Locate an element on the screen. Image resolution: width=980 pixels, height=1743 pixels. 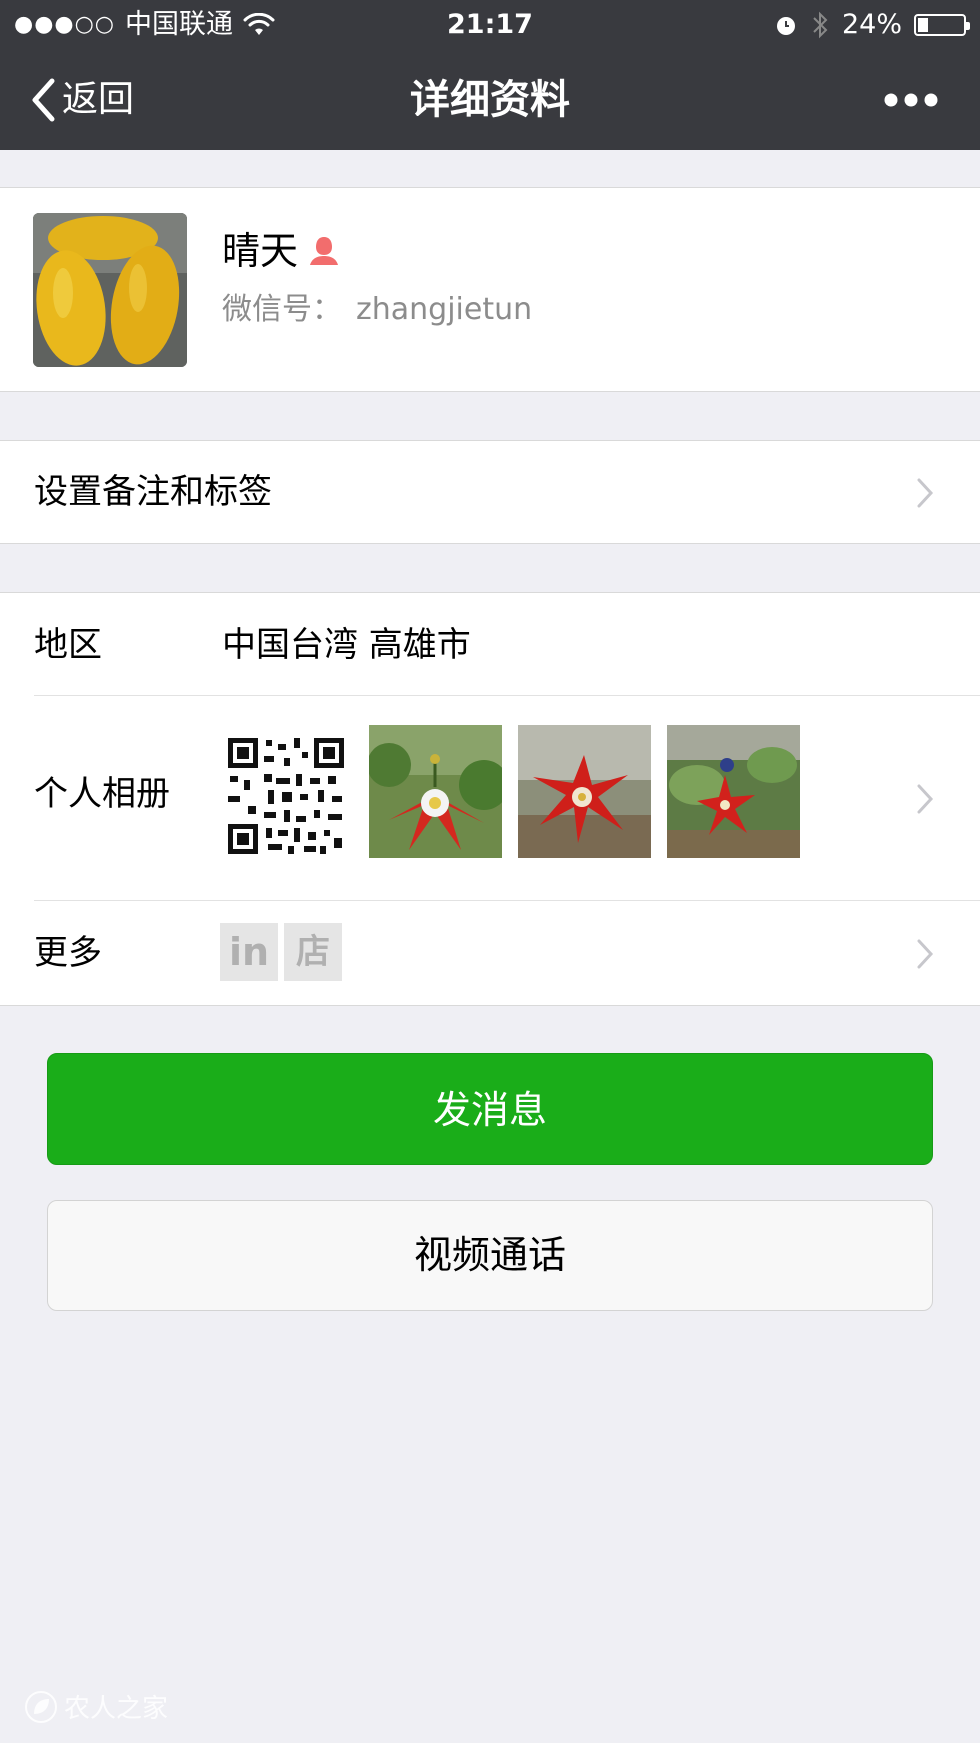
navigation-bar: 返回 详细资料 is located at coordinates (490, 100).